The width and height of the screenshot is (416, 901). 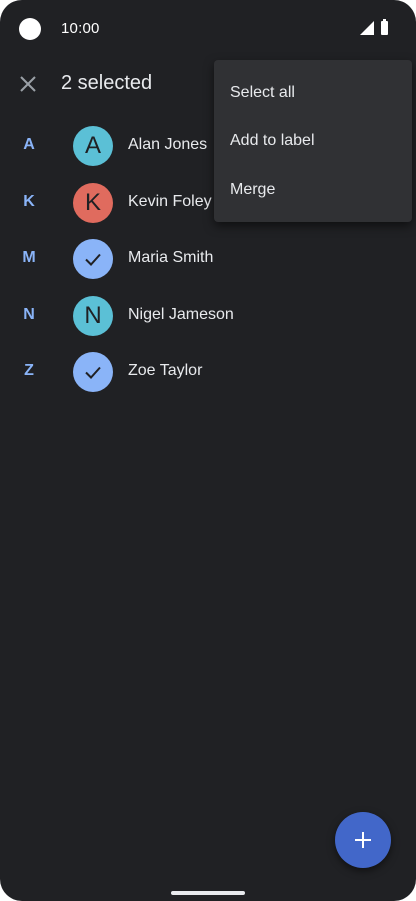 I want to click on avatar: A, so click(x=93, y=146).